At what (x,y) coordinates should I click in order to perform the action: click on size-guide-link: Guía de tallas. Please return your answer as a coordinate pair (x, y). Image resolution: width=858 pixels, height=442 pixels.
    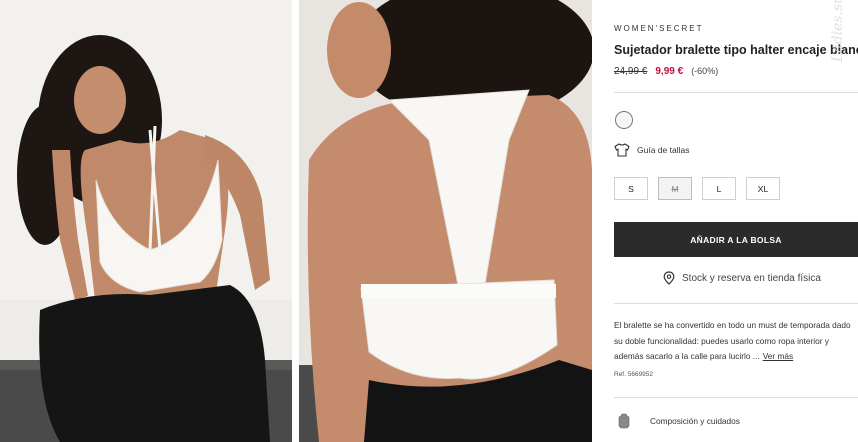
    Looking at the image, I should click on (651, 150).